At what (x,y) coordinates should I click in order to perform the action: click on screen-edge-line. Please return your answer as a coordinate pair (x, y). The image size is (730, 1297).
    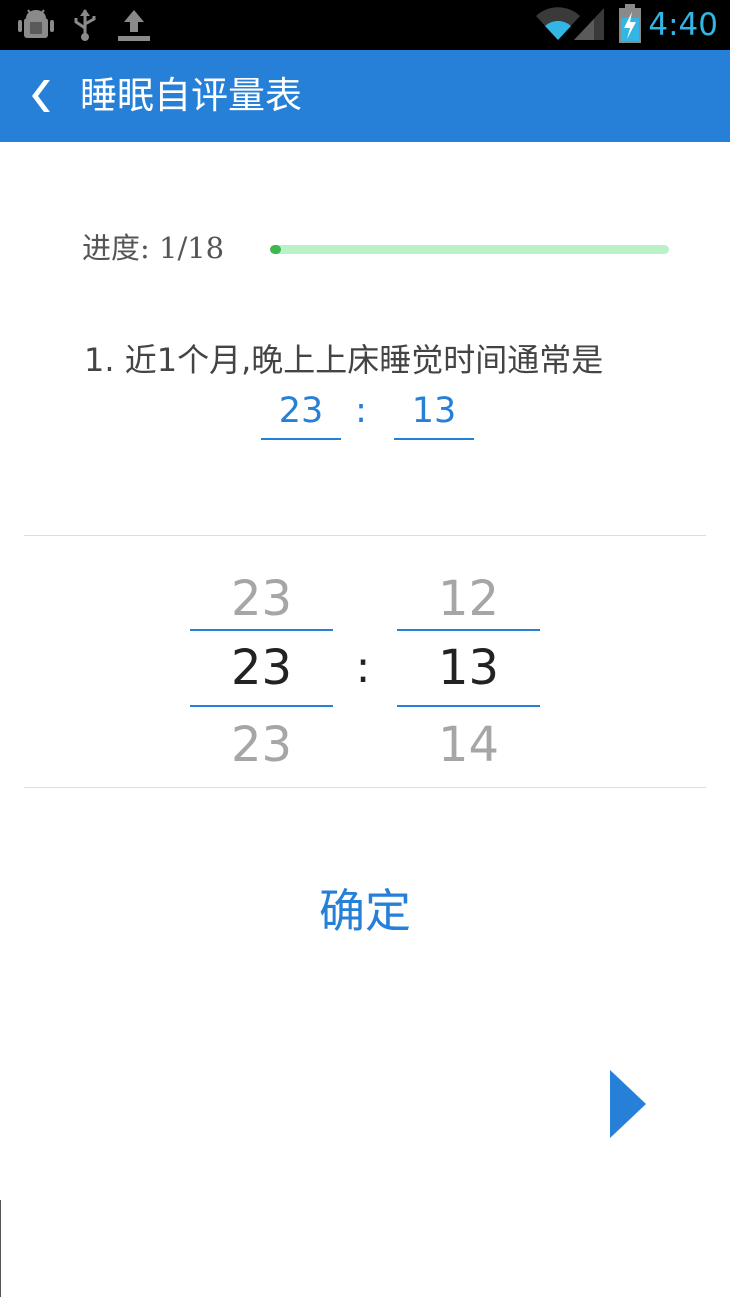
    Looking at the image, I should click on (0, 1248).